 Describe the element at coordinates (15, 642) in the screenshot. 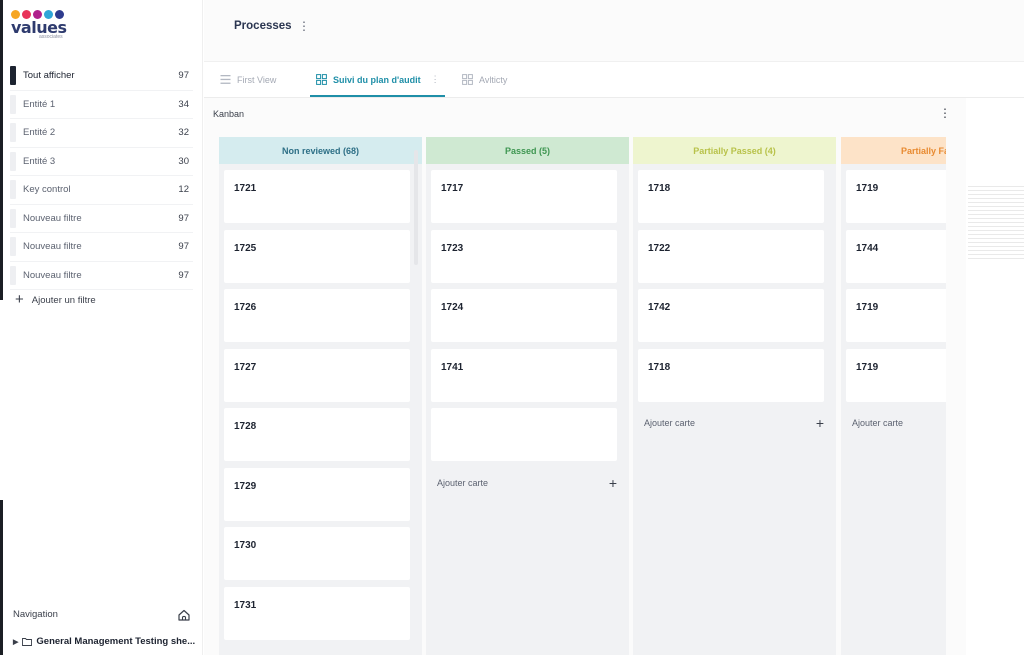

I see `caret-right-icon: ▶` at that location.